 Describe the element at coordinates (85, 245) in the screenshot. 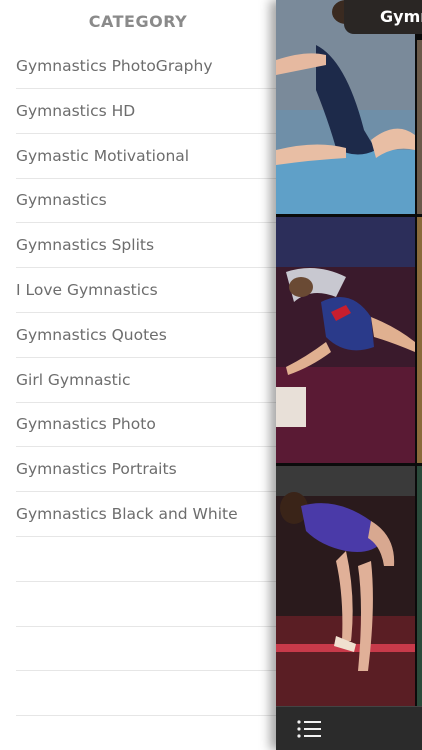

I see `category-label: Gymnastics Splits` at that location.